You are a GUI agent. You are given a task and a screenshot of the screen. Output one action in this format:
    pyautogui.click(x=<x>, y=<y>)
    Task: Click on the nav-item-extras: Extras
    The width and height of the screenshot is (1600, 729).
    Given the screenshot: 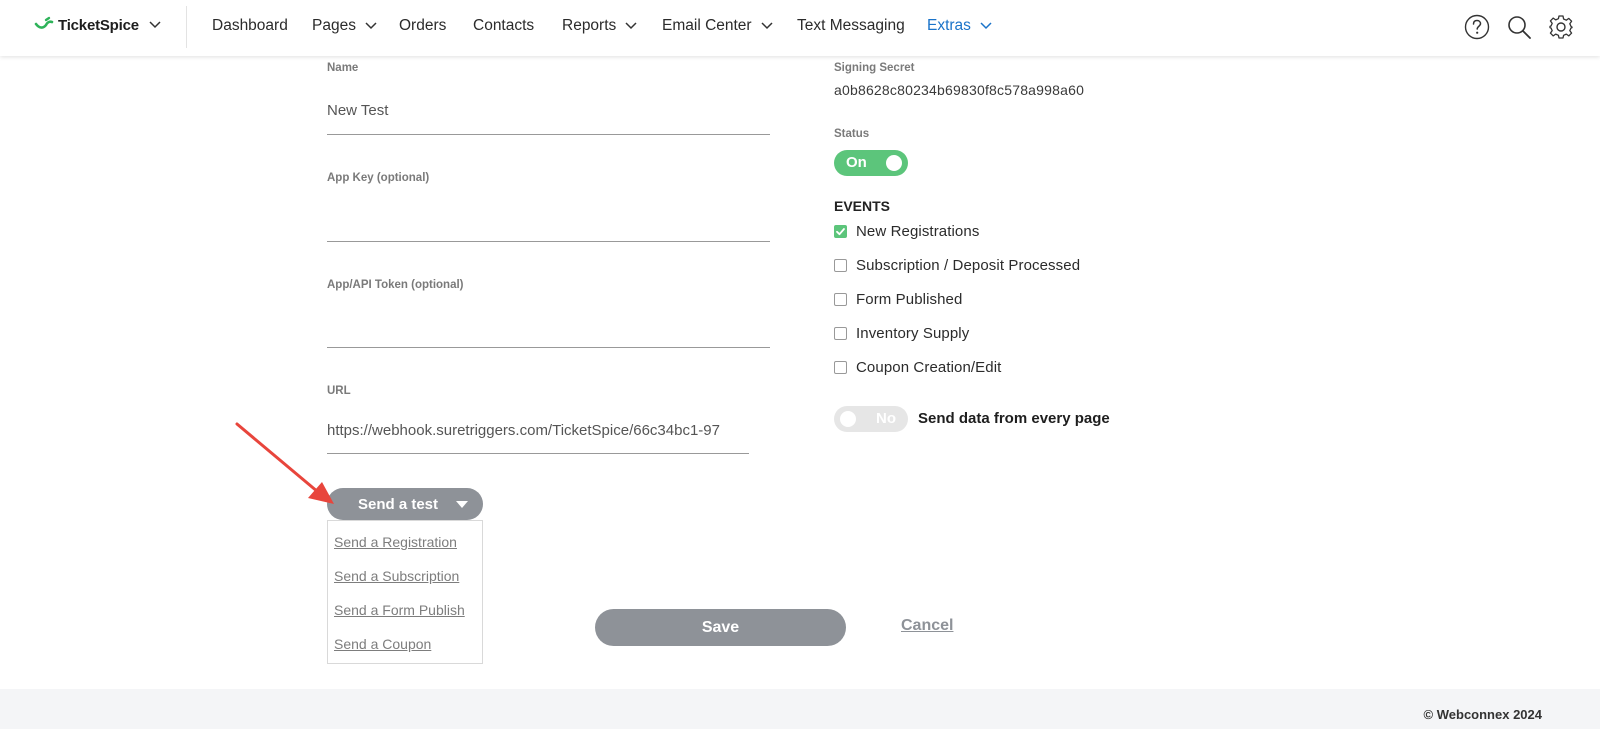 What is the action you would take?
    pyautogui.click(x=959, y=26)
    